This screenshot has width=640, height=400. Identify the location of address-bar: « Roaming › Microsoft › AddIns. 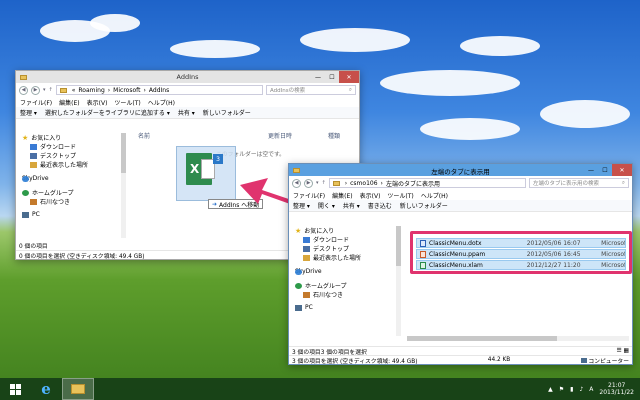
(159, 90).